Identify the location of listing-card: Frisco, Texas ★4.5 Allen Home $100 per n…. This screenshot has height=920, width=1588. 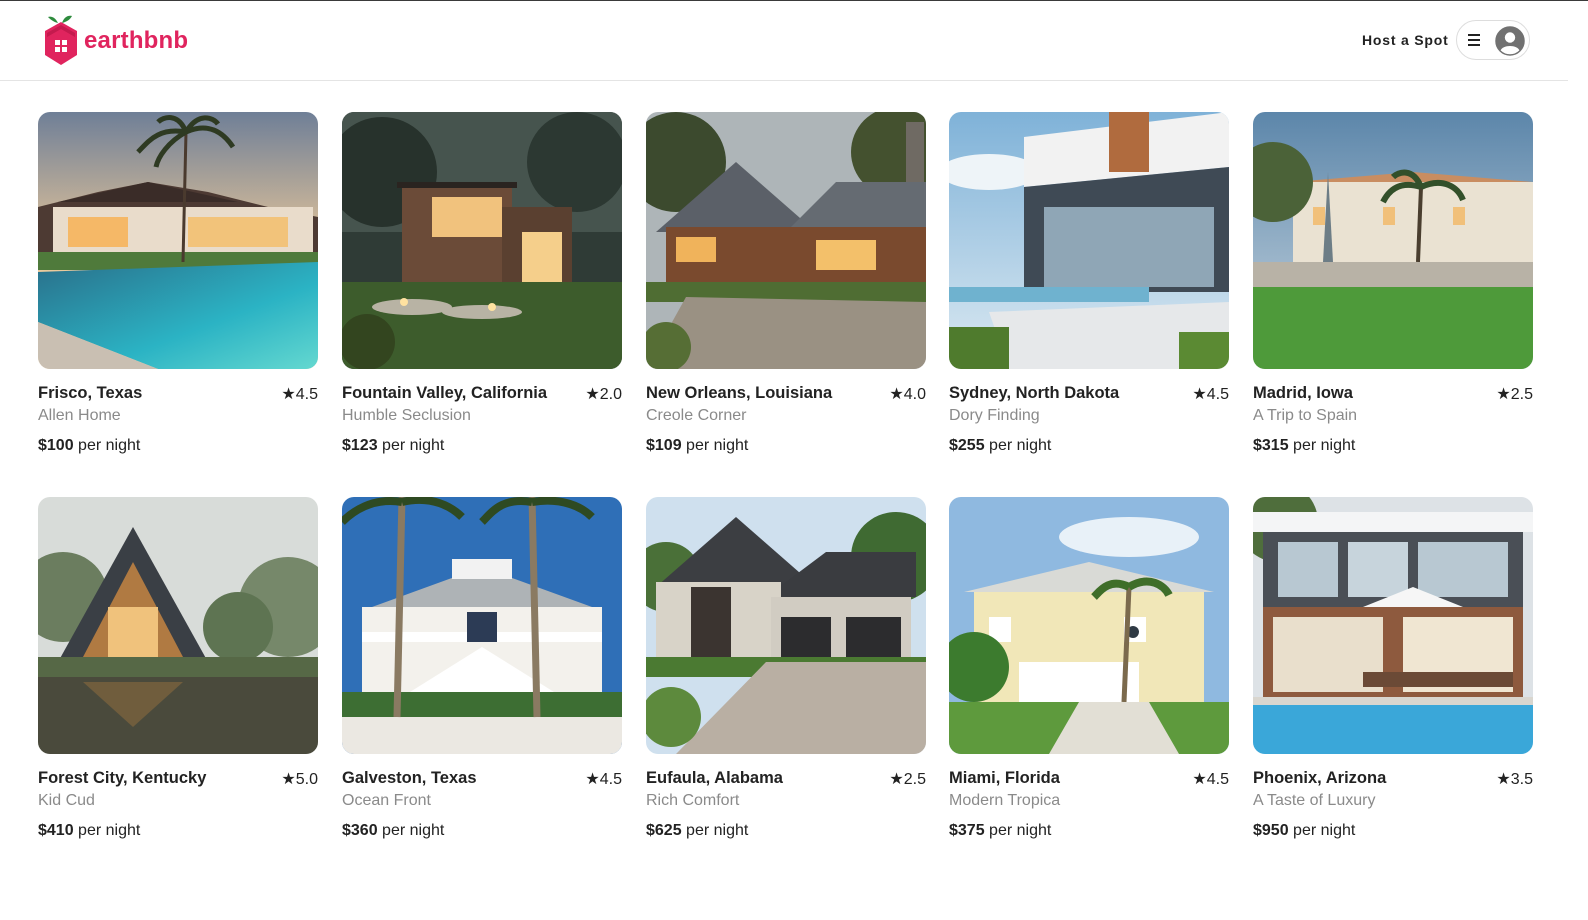
(178, 288).